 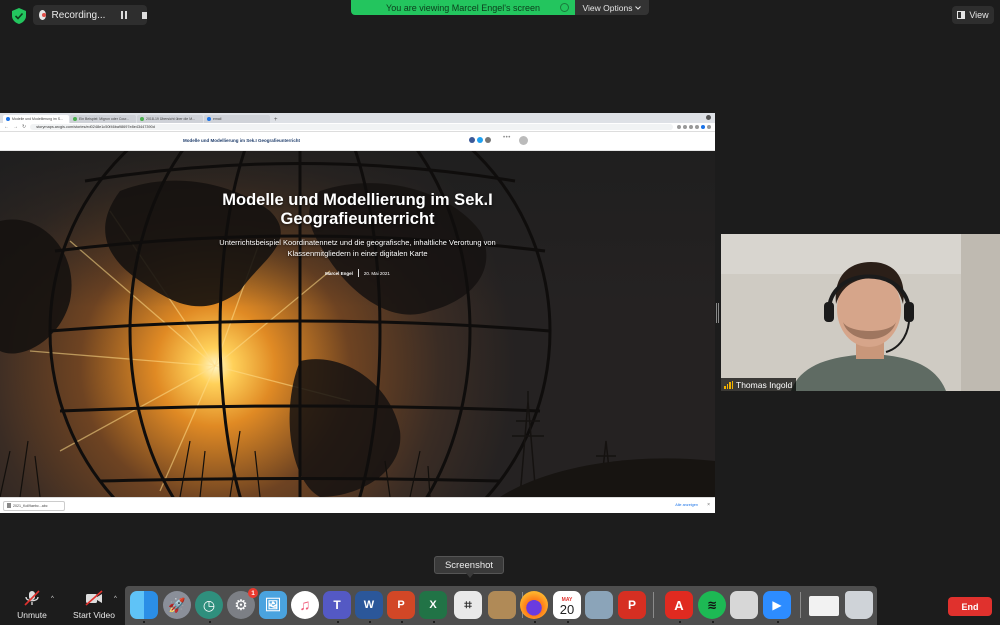 I want to click on notes-icon, so click(x=502, y=605).